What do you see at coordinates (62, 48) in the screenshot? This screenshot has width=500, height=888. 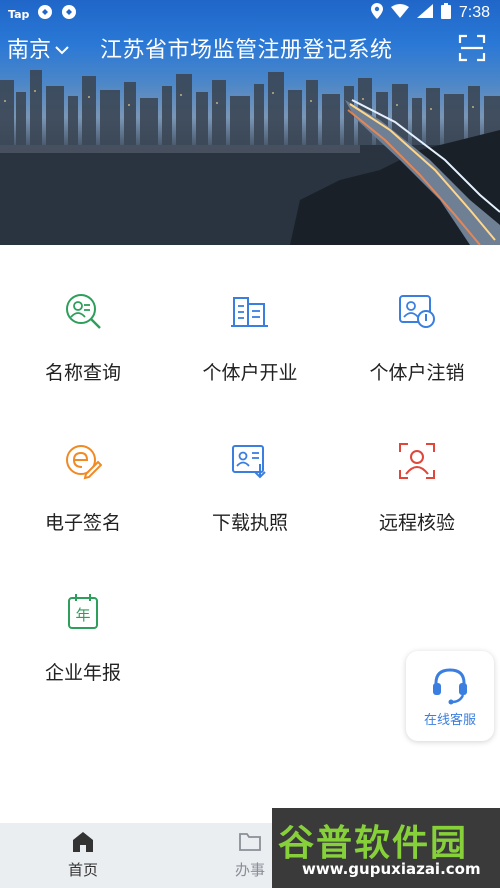 I see `chevron-down-icon` at bounding box center [62, 48].